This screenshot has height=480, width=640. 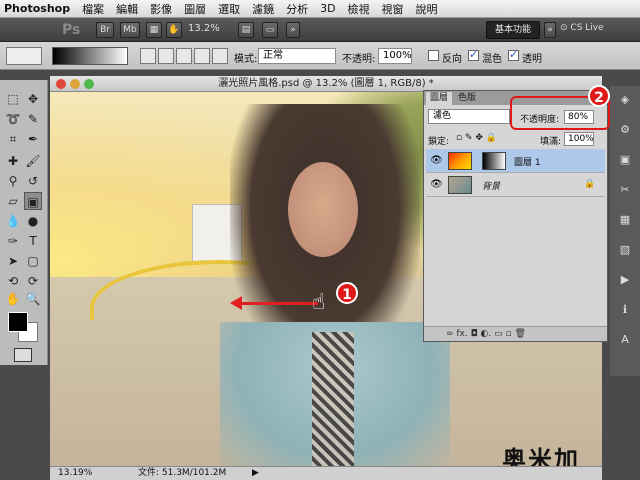 I want to click on path-select-icon: ➤, so click(x=13, y=261).